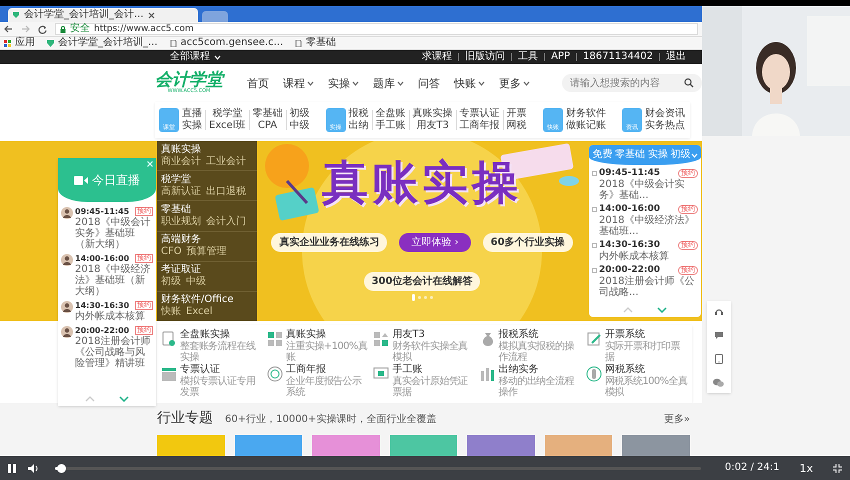  What do you see at coordinates (192, 126) in the screenshot?
I see `category-link: 实操` at bounding box center [192, 126].